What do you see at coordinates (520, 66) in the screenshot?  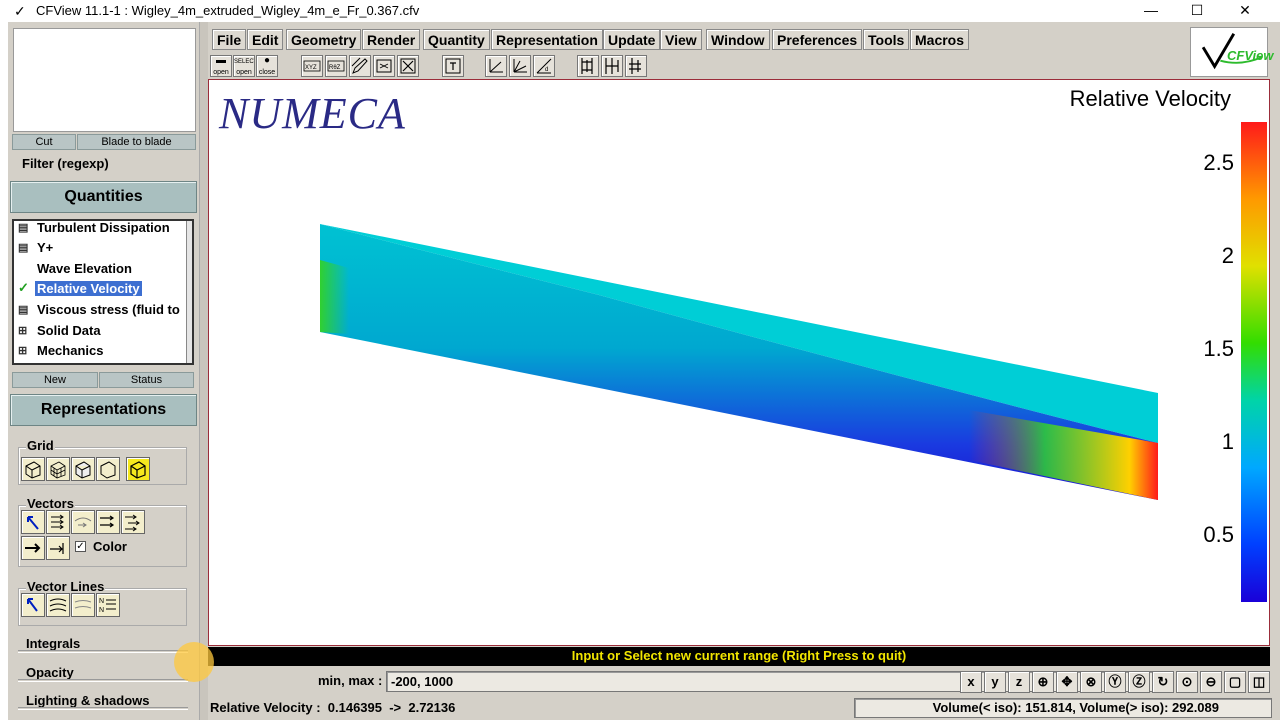 I see `axis-x-button` at bounding box center [520, 66].